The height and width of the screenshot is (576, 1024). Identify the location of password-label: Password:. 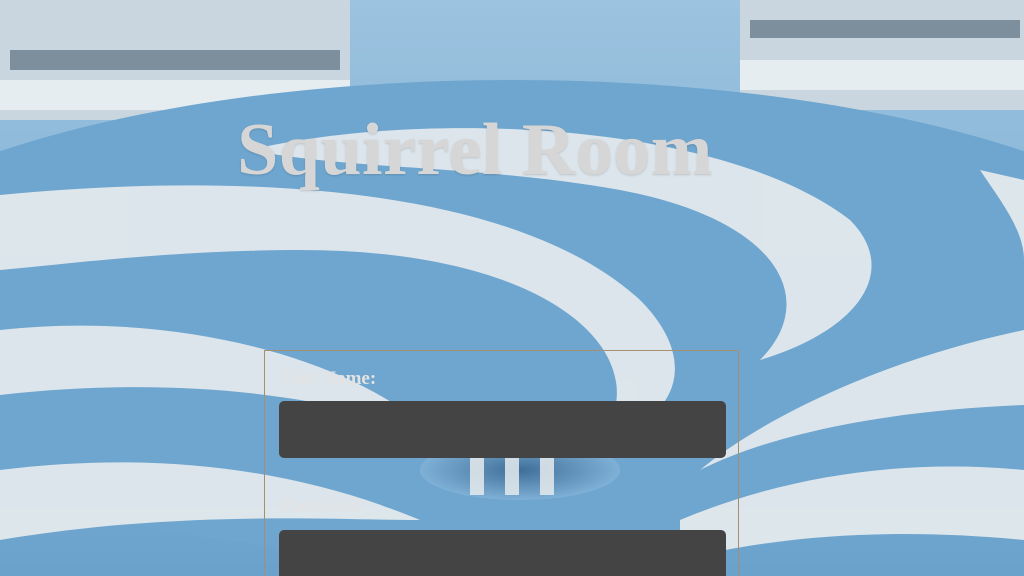
(322, 506).